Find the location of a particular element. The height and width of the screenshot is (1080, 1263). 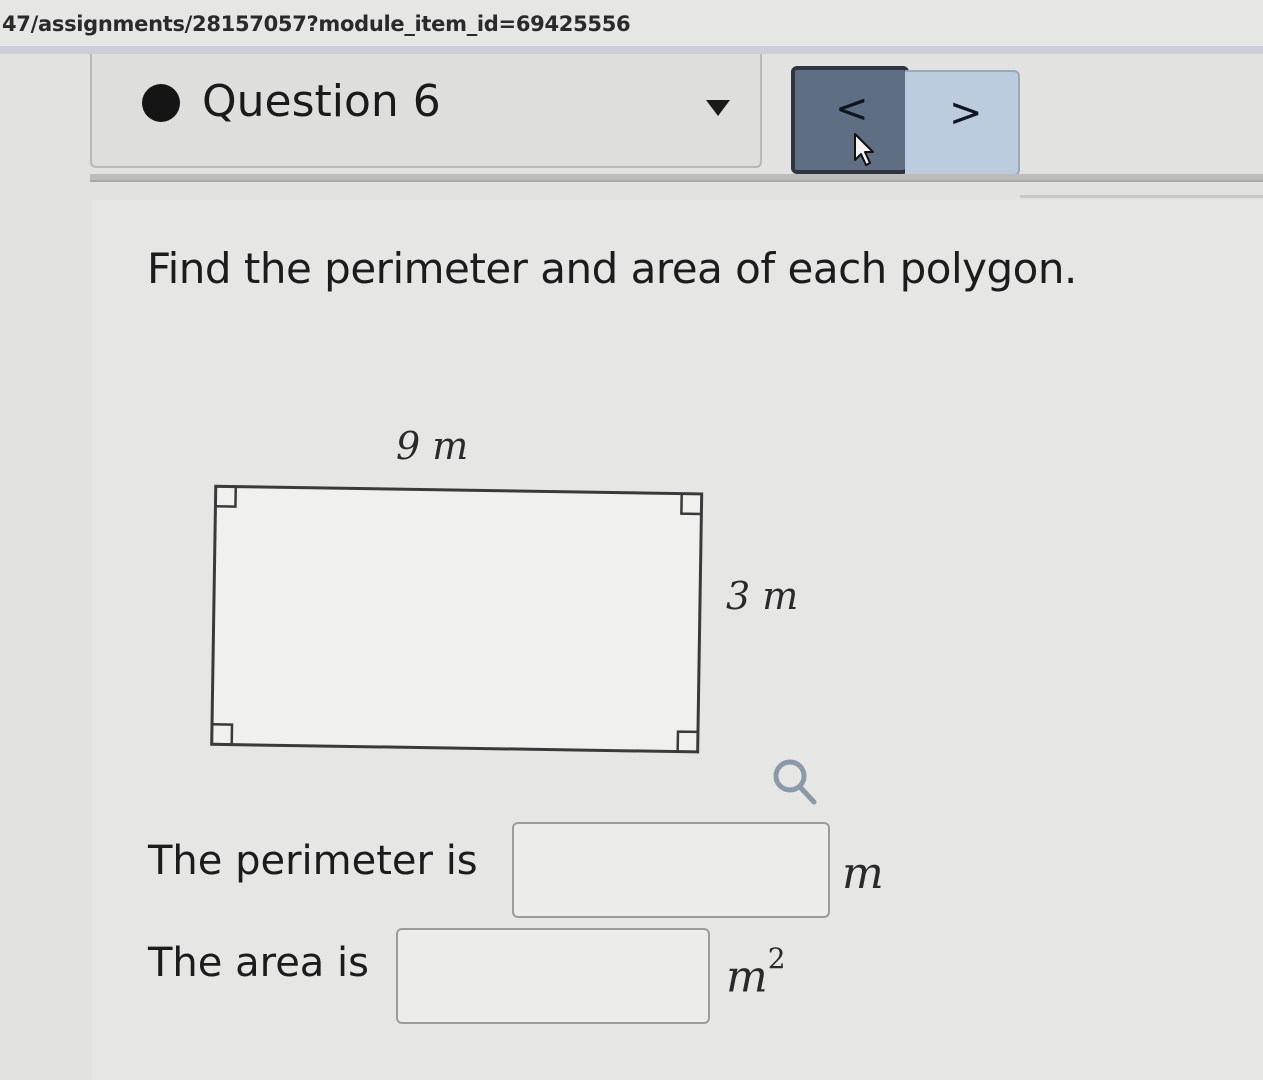

next-question-button: > is located at coordinates (962, 123).